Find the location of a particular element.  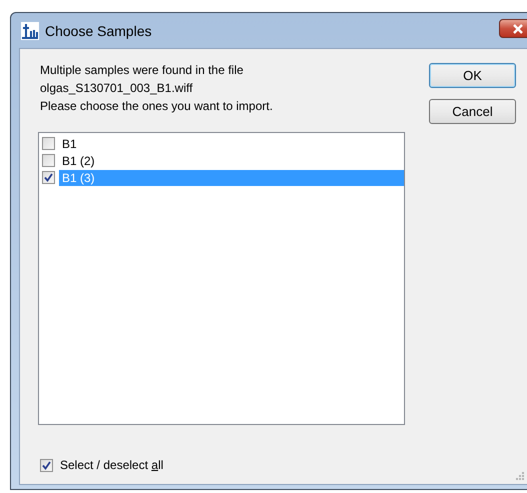

message-text: Please choose the ones you want to import. is located at coordinates (157, 106).